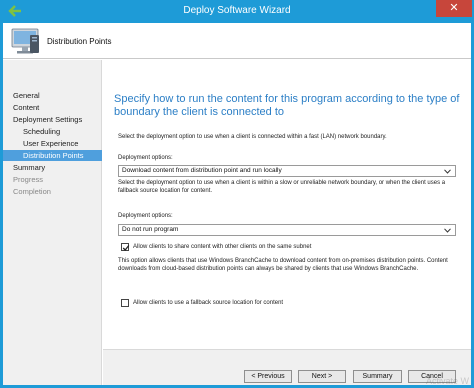 This screenshot has height=388, width=474. Describe the element at coordinates (25, 41) in the screenshot. I see `computer-wizard-icon` at that location.